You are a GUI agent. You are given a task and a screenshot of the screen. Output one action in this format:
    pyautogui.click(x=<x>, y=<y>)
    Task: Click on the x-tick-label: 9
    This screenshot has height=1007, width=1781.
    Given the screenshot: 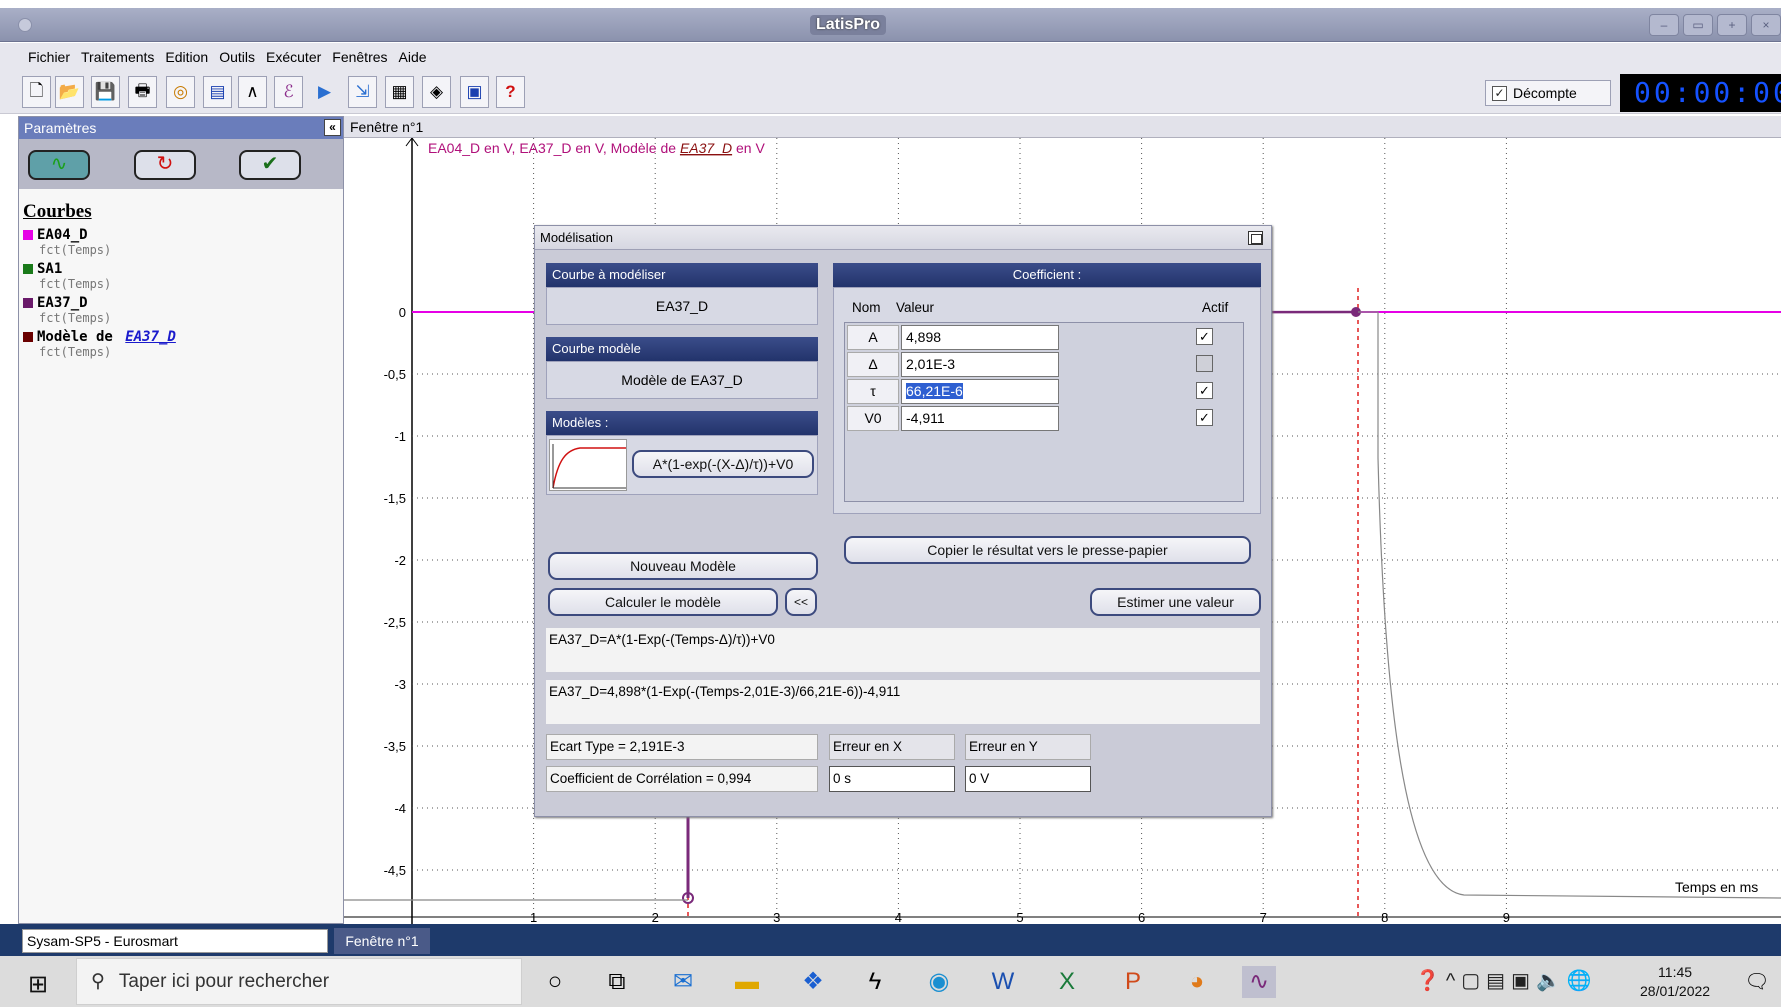 What is the action you would take?
    pyautogui.click(x=1506, y=917)
    